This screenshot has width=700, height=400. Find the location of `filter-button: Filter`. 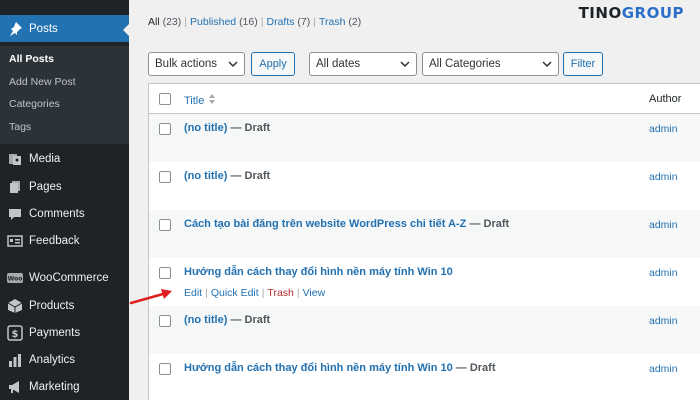

filter-button: Filter is located at coordinates (583, 64).